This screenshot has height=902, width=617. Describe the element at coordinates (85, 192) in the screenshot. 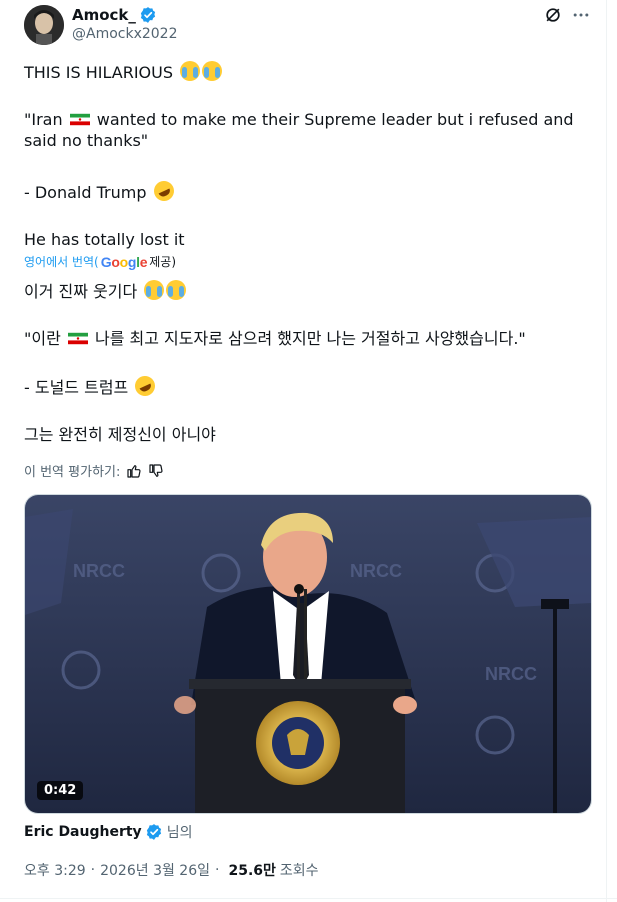

I see `attribution-text: - Donald Trump` at that location.